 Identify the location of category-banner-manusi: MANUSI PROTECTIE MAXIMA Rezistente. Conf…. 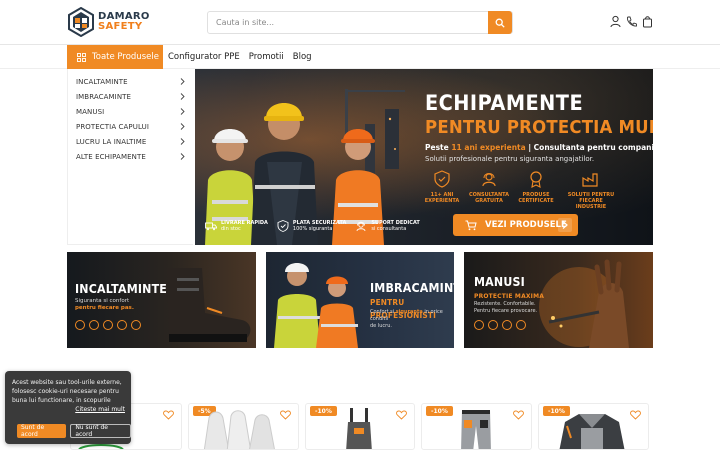
(558, 300).